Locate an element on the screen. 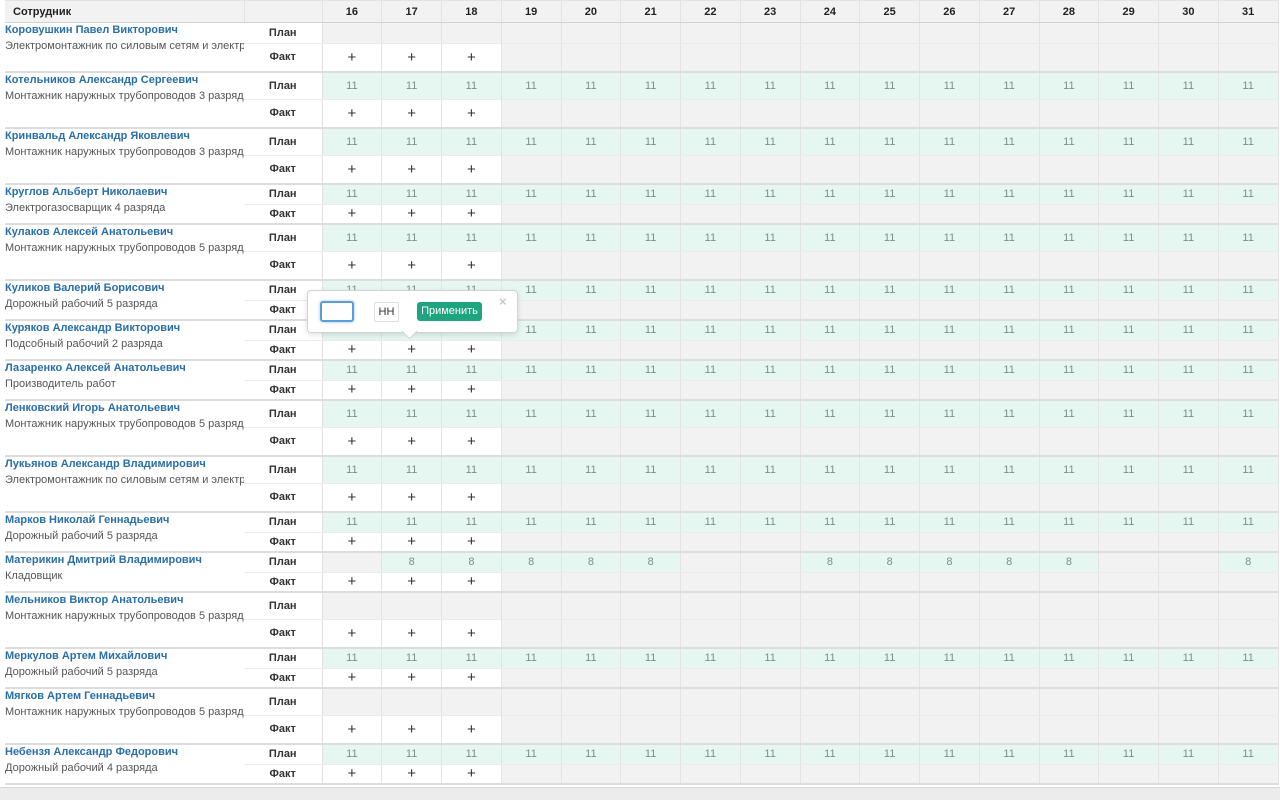 This screenshot has height=800, width=1280. employee-name-link: Лукьянов Александр Владимирович is located at coordinates (124, 464).